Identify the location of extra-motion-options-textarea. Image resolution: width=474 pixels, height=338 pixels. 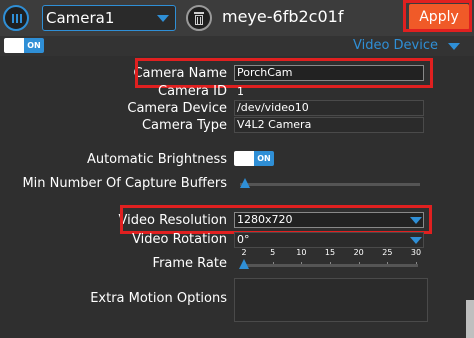
(331, 300).